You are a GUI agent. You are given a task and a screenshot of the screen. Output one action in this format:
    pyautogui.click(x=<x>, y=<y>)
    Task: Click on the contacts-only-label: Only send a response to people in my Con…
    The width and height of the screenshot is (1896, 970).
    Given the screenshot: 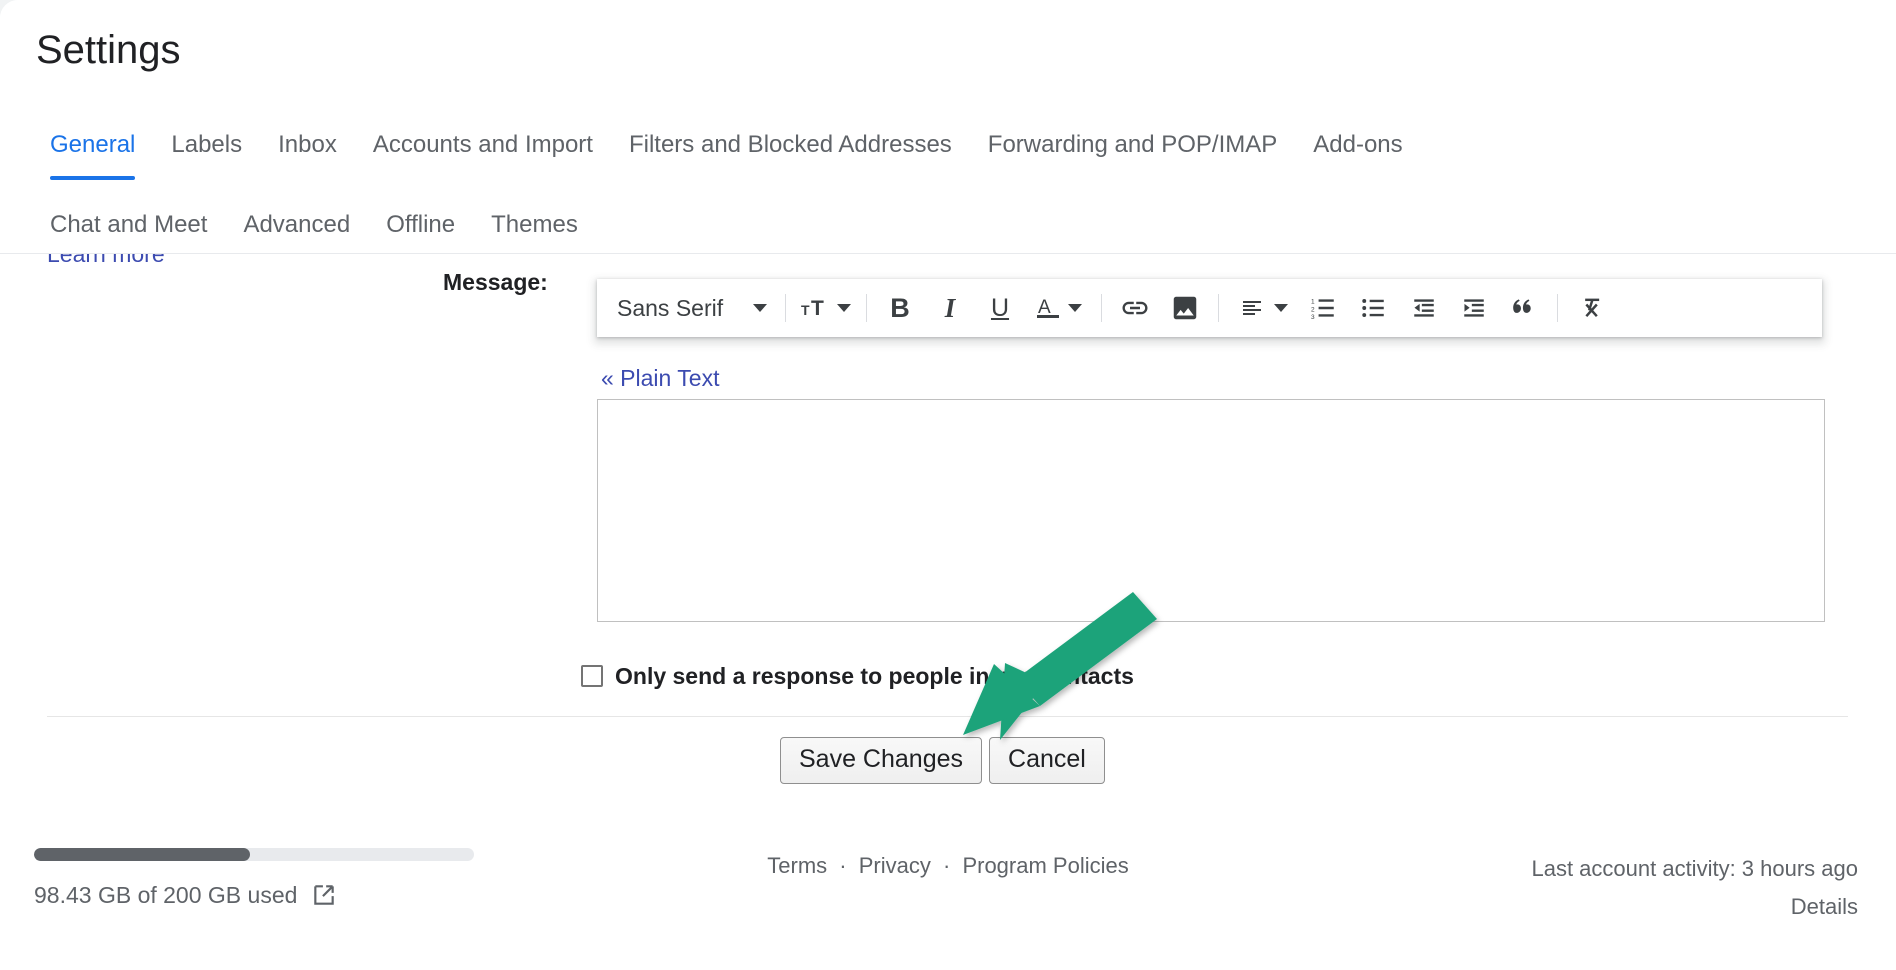 What is the action you would take?
    pyautogui.click(x=874, y=676)
    